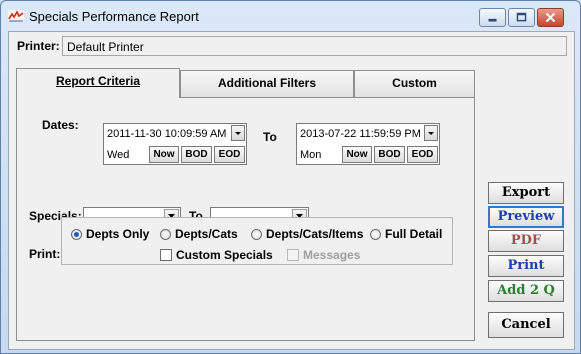 The height and width of the screenshot is (354, 581). I want to click on cancel-button-label: Cancel, so click(526, 324).